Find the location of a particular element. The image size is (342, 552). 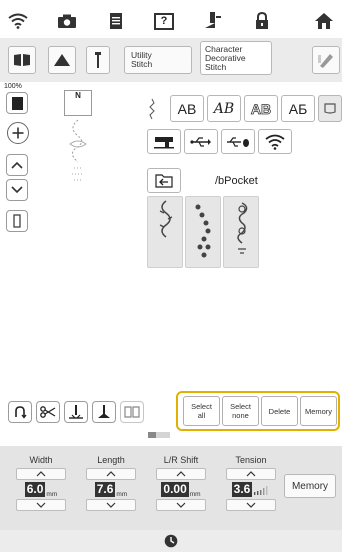

restart-button is located at coordinates (20, 412).